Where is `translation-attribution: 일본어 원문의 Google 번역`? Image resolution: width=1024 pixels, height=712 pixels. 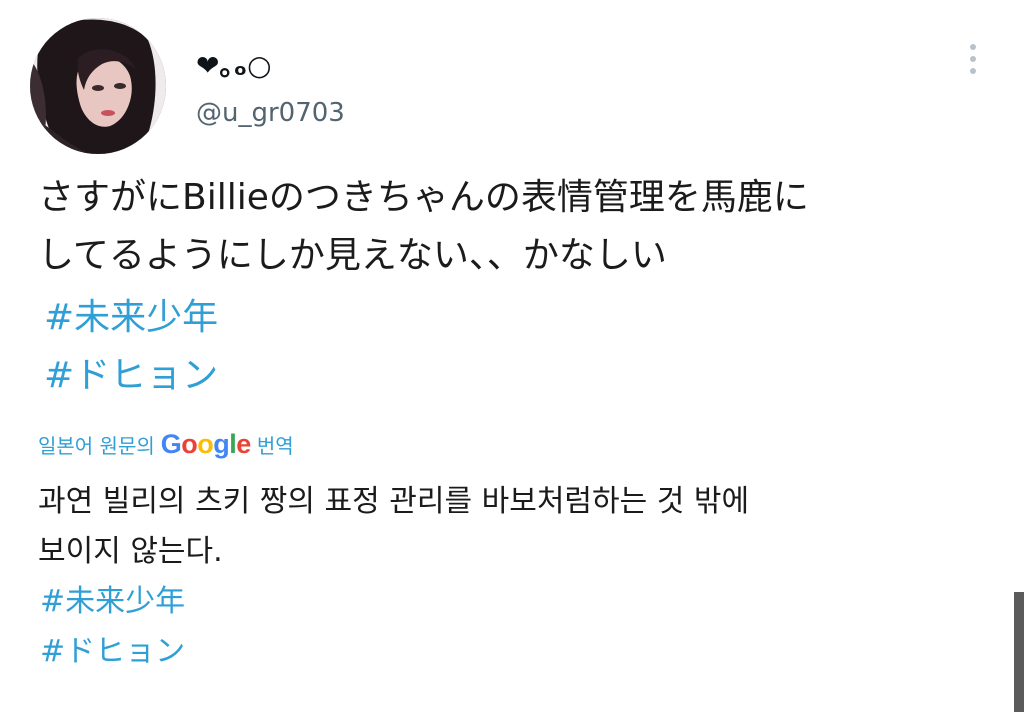 translation-attribution: 일본어 원문의 Google 번역 is located at coordinates (166, 444).